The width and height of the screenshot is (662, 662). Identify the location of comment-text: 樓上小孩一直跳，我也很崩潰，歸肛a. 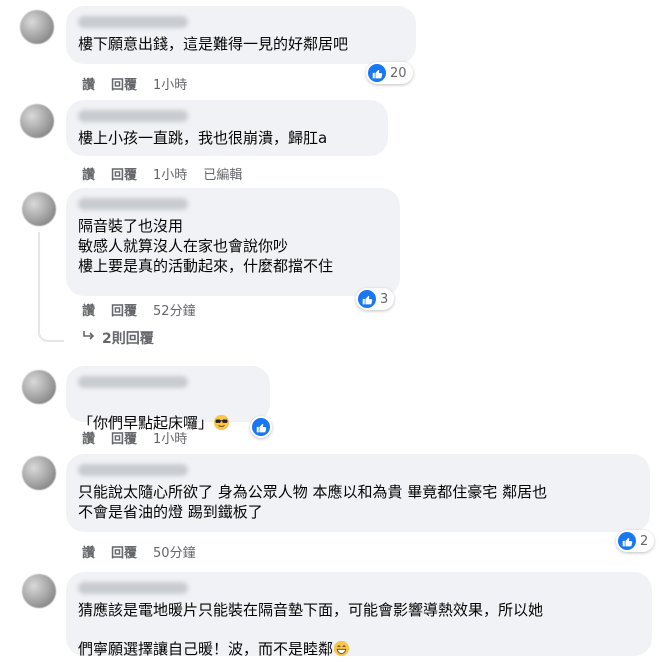
(203, 138).